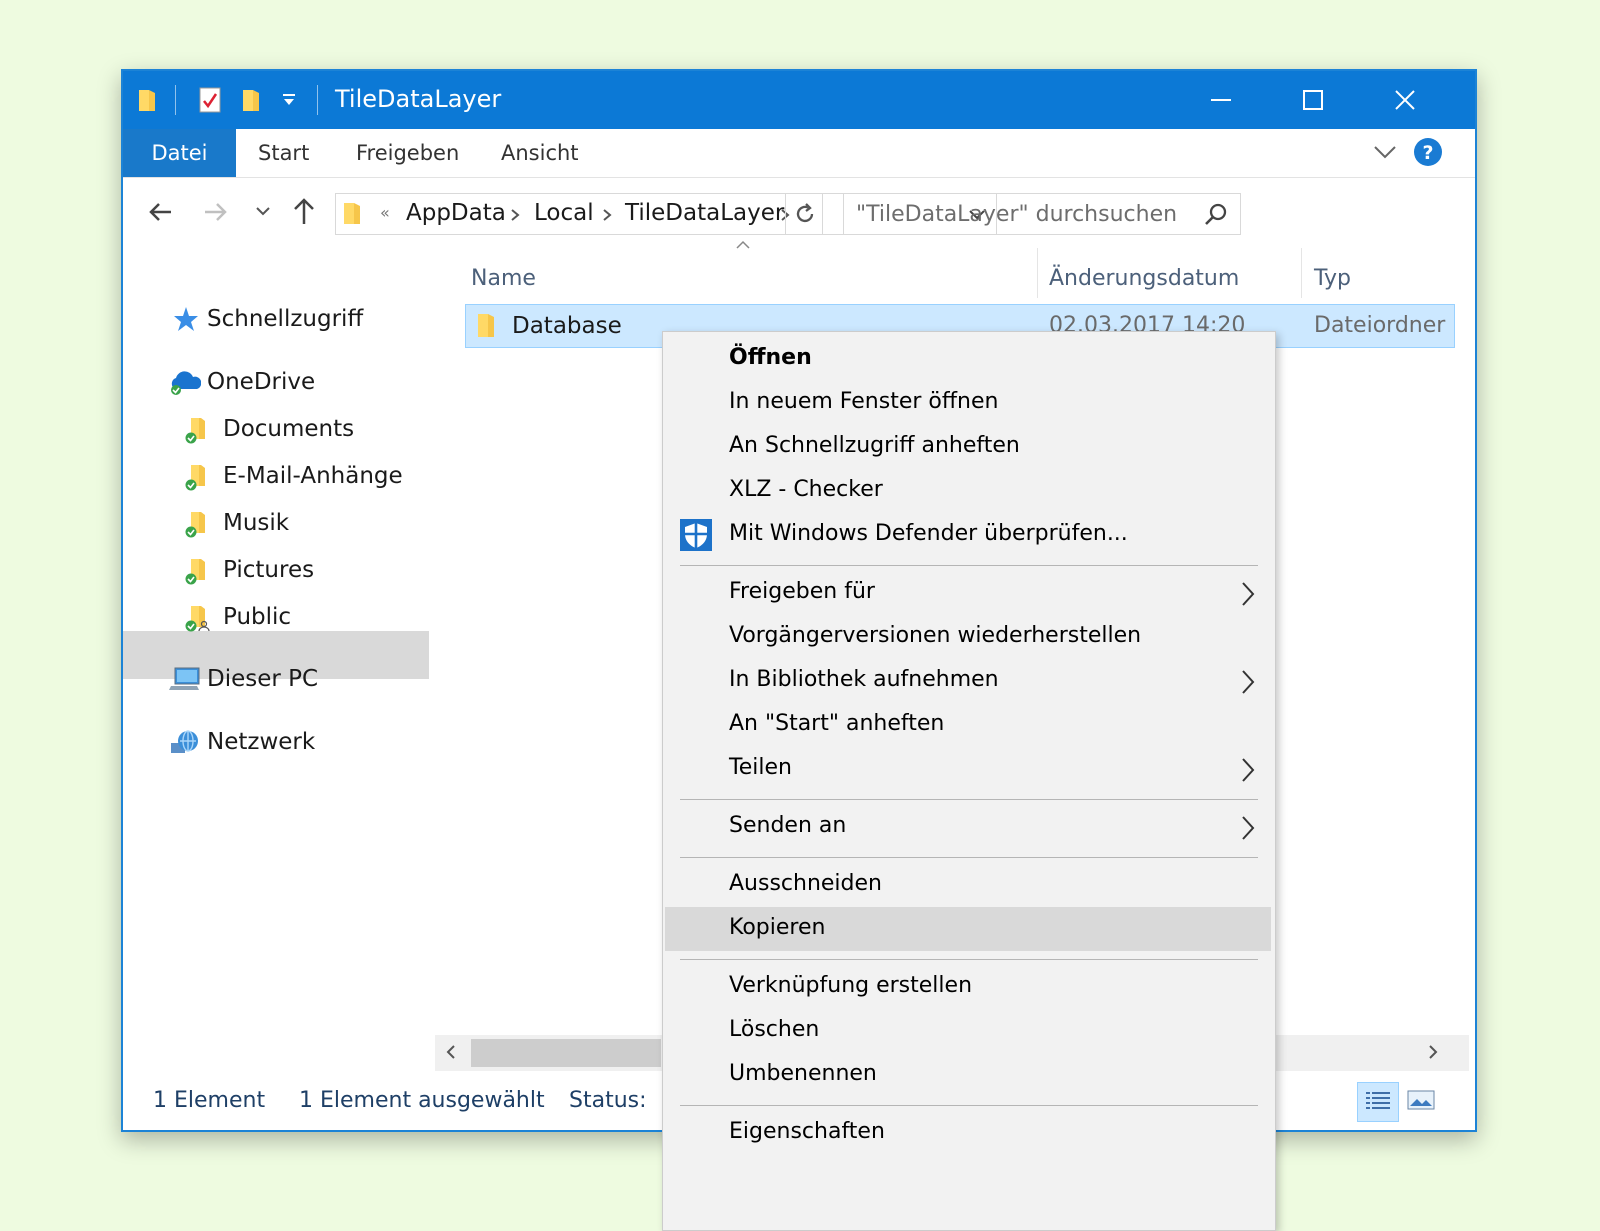 Image resolution: width=1600 pixels, height=1231 pixels. Describe the element at coordinates (969, 491) in the screenshot. I see `menu-item-xlz-checker: XLZ - Checker` at that location.